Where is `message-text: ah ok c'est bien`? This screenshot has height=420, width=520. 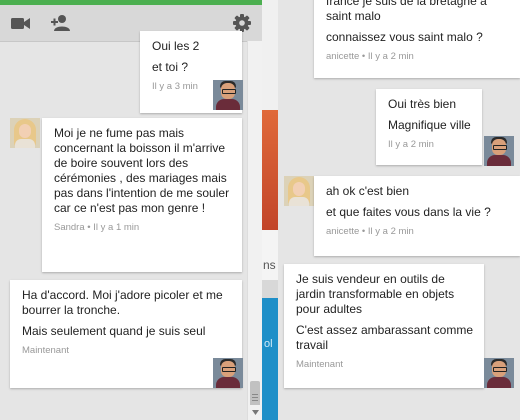 message-text: ah ok c'est bien is located at coordinates (368, 191).